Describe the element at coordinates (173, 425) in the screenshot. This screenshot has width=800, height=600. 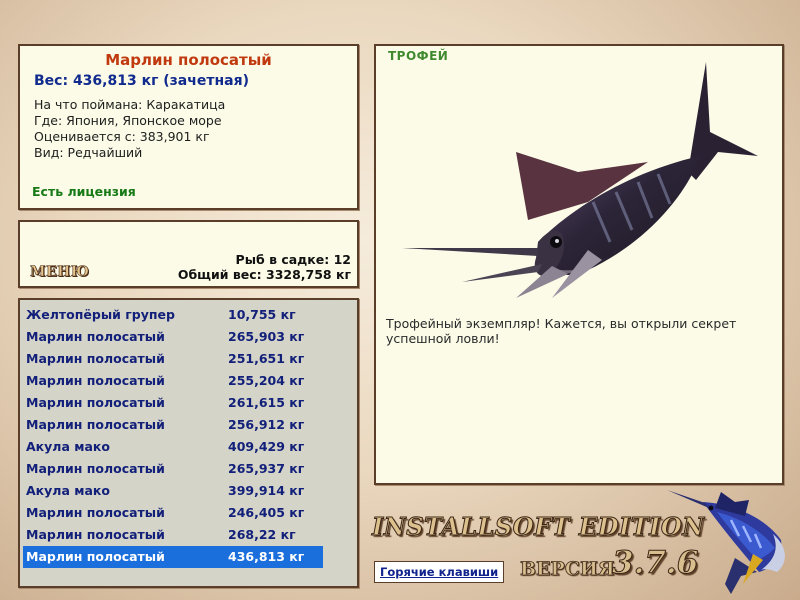
I see `catch-list-row: Марлин полосатый 256,912 кг` at that location.